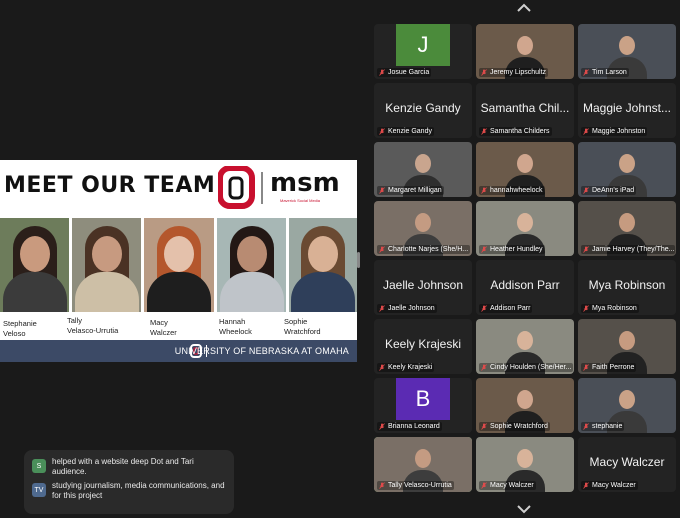  What do you see at coordinates (613, 367) in the screenshot?
I see `participant-name: Faith Perrone` at bounding box center [613, 367].